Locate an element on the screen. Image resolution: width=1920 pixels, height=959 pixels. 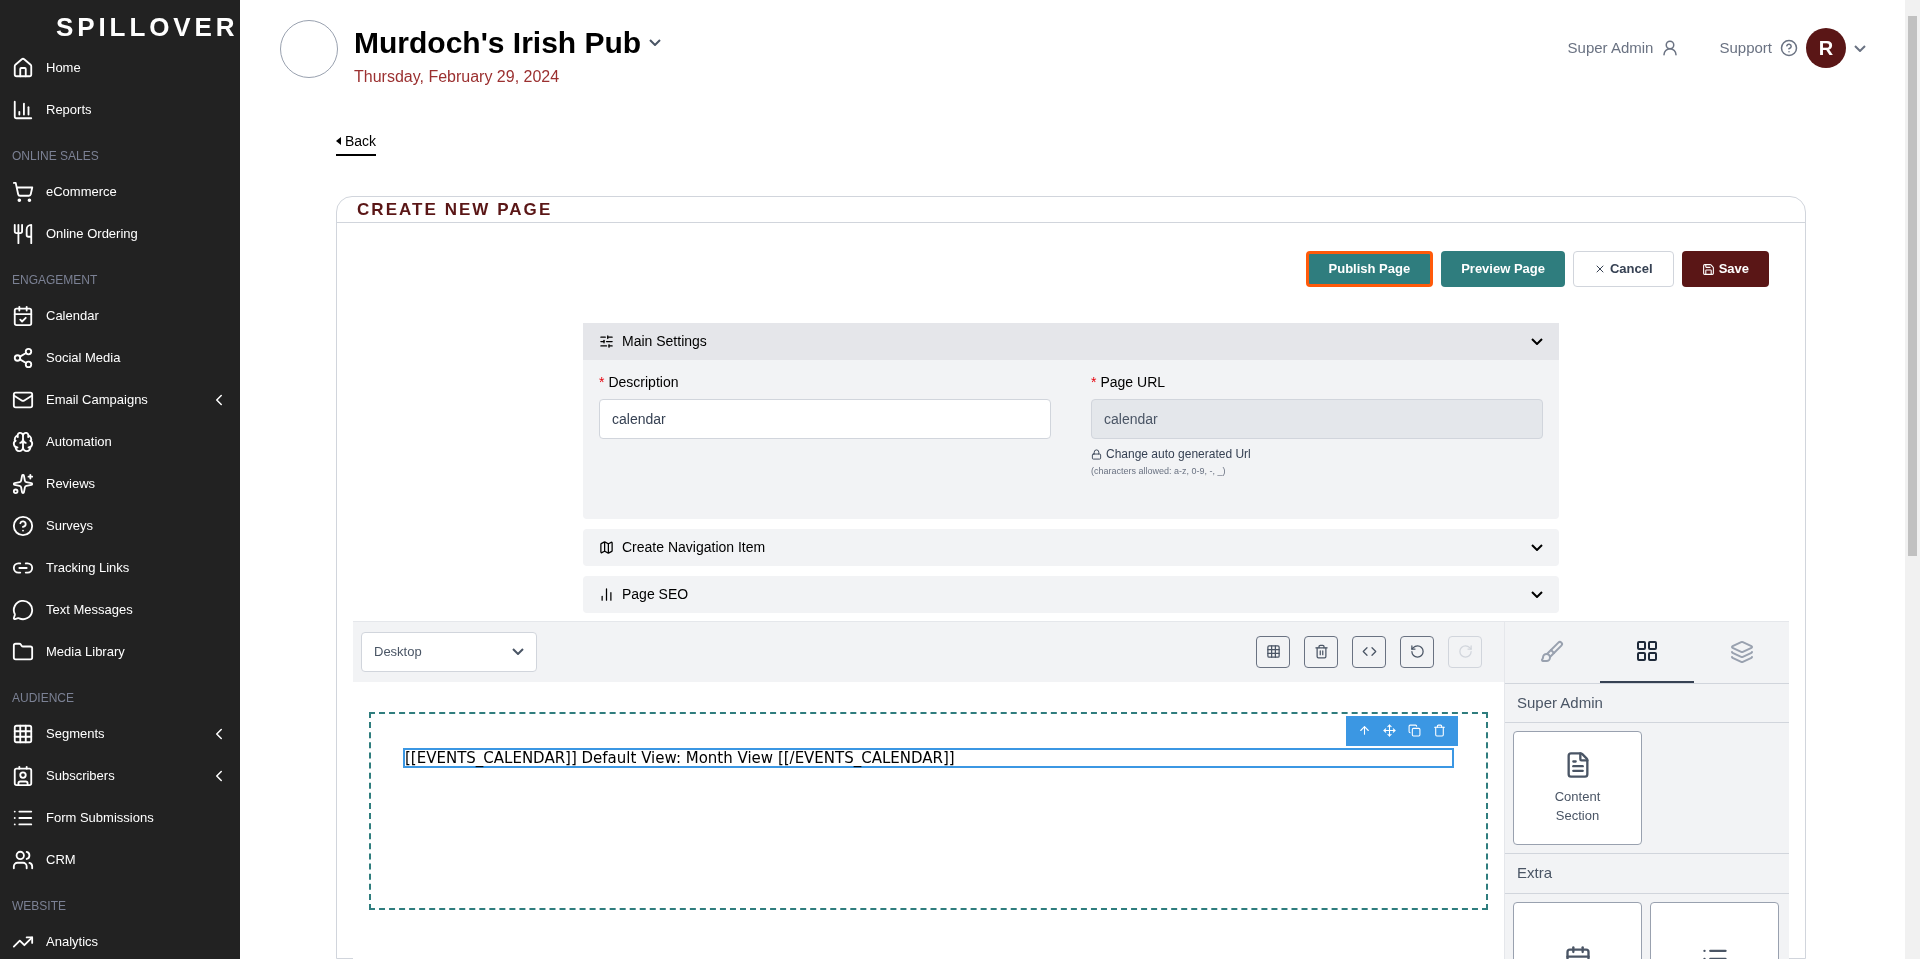
action-button: Cancel is located at coordinates (1623, 269).